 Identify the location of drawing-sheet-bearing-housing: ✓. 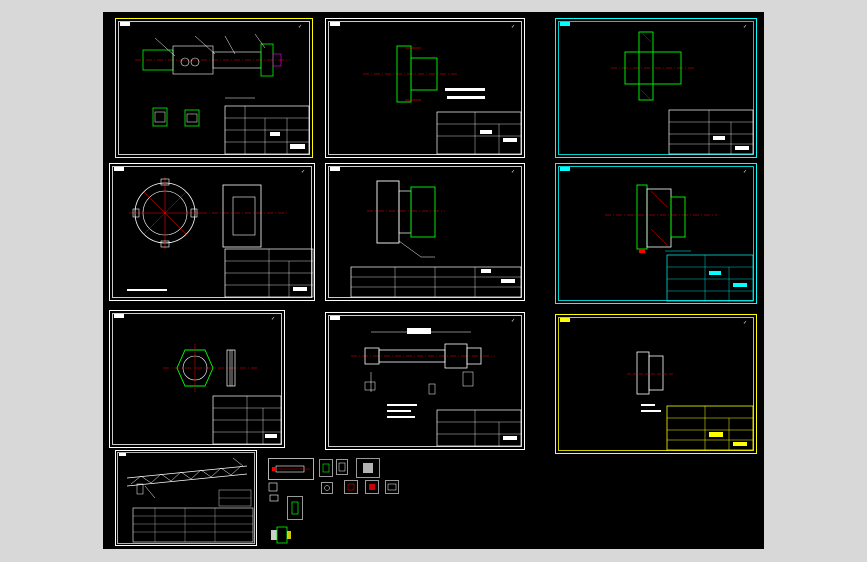
(656, 233).